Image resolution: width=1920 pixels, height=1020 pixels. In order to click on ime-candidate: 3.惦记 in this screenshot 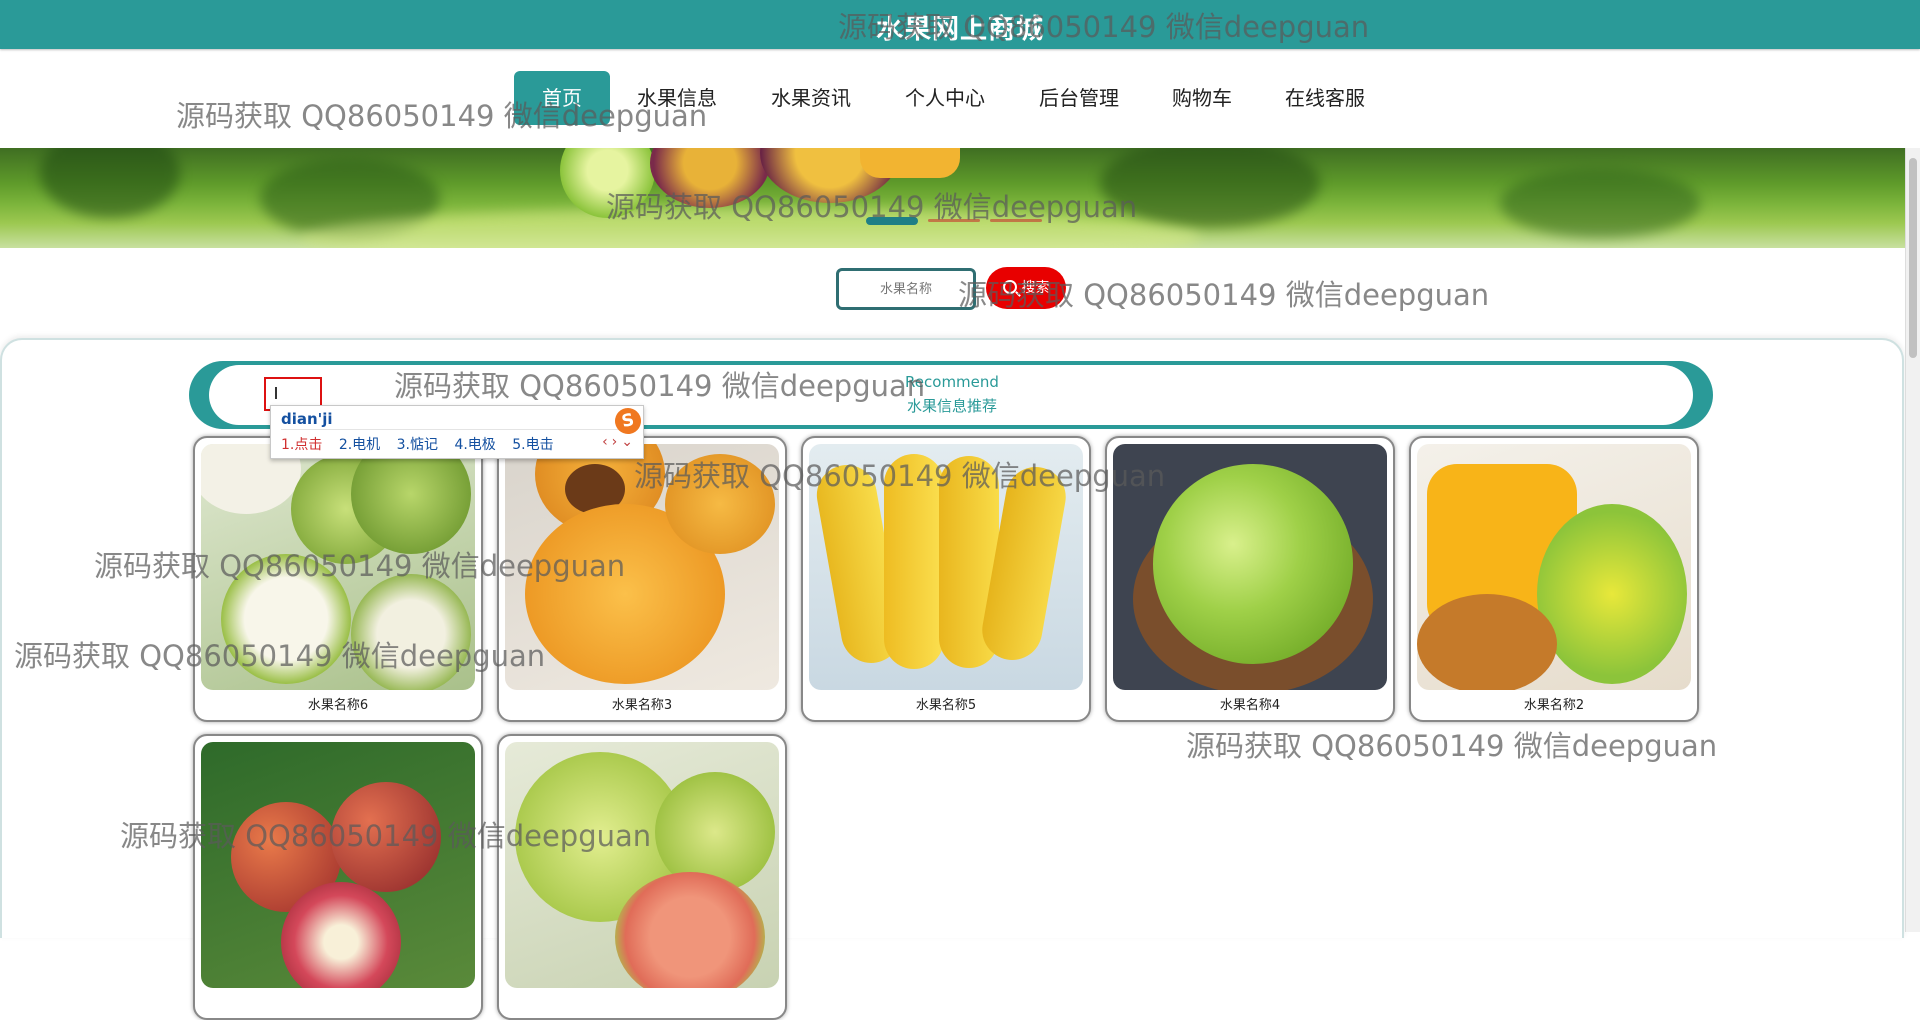, I will do `click(417, 445)`.